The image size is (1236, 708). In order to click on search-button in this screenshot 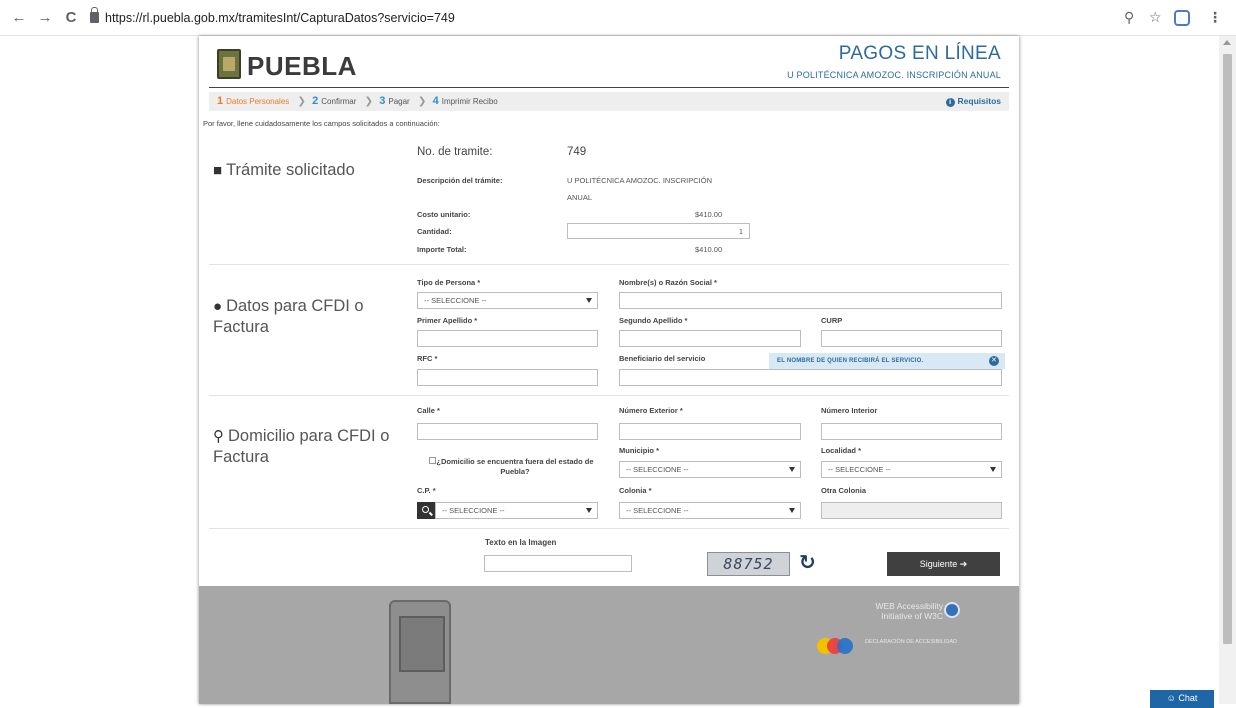, I will do `click(426, 510)`.